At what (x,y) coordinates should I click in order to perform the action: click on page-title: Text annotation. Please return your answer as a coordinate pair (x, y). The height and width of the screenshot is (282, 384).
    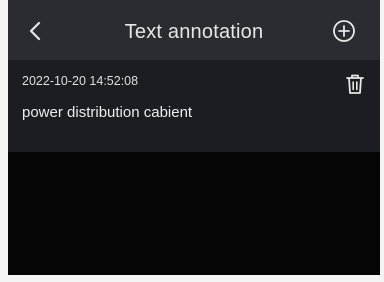
    Looking at the image, I should click on (194, 32).